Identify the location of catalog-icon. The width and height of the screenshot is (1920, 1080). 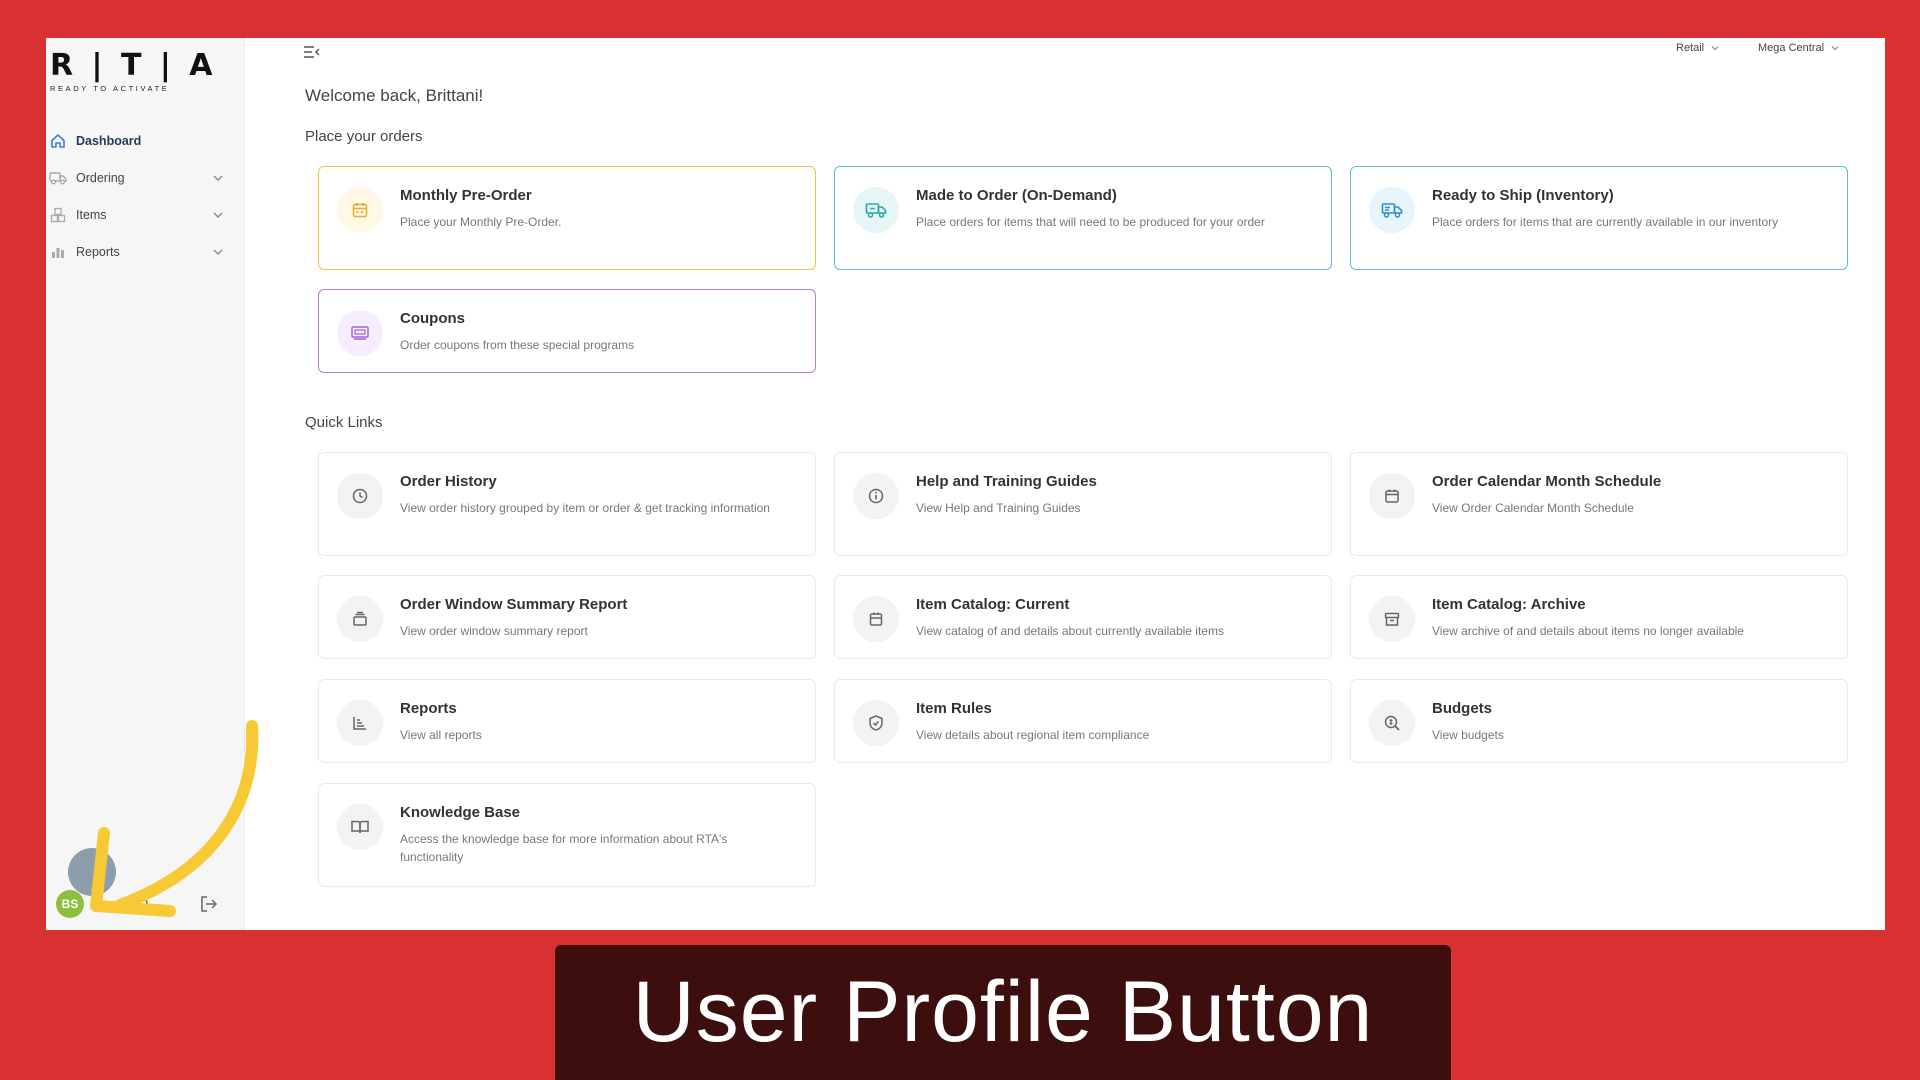
(876, 619).